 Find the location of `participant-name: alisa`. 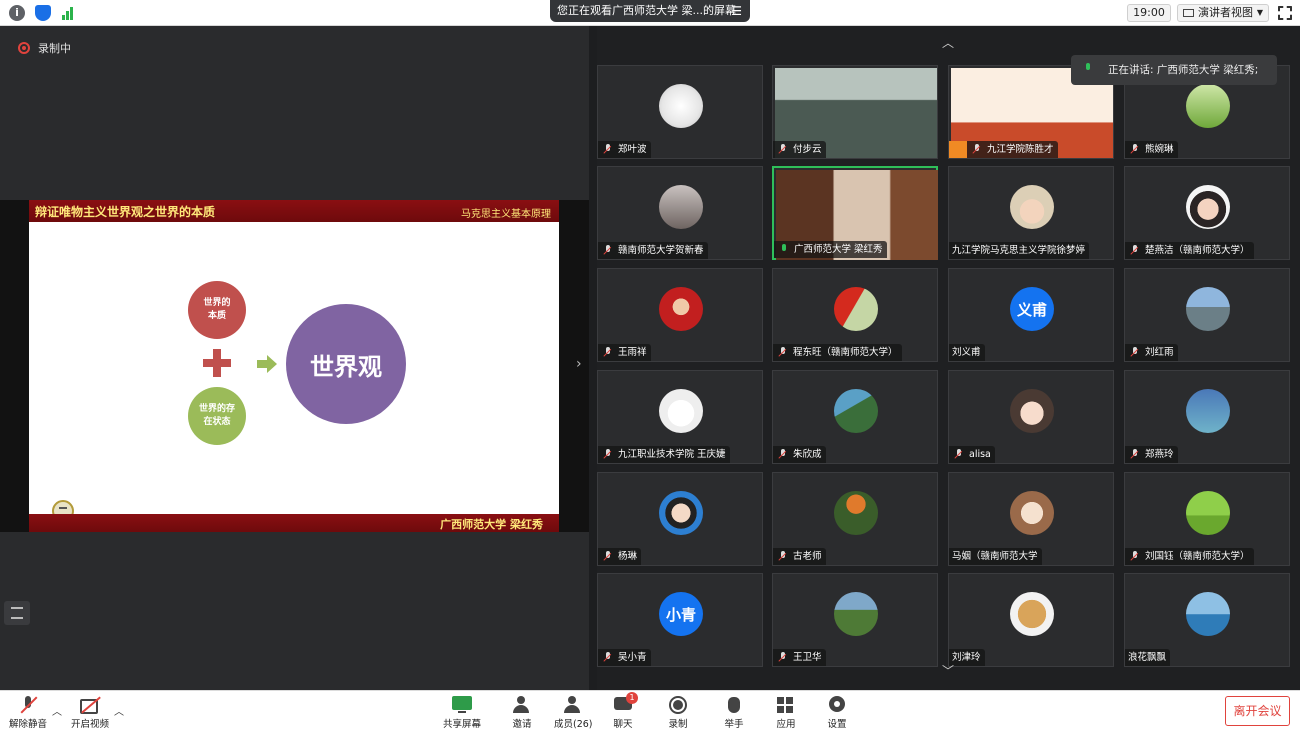

participant-name: alisa is located at coordinates (980, 454).